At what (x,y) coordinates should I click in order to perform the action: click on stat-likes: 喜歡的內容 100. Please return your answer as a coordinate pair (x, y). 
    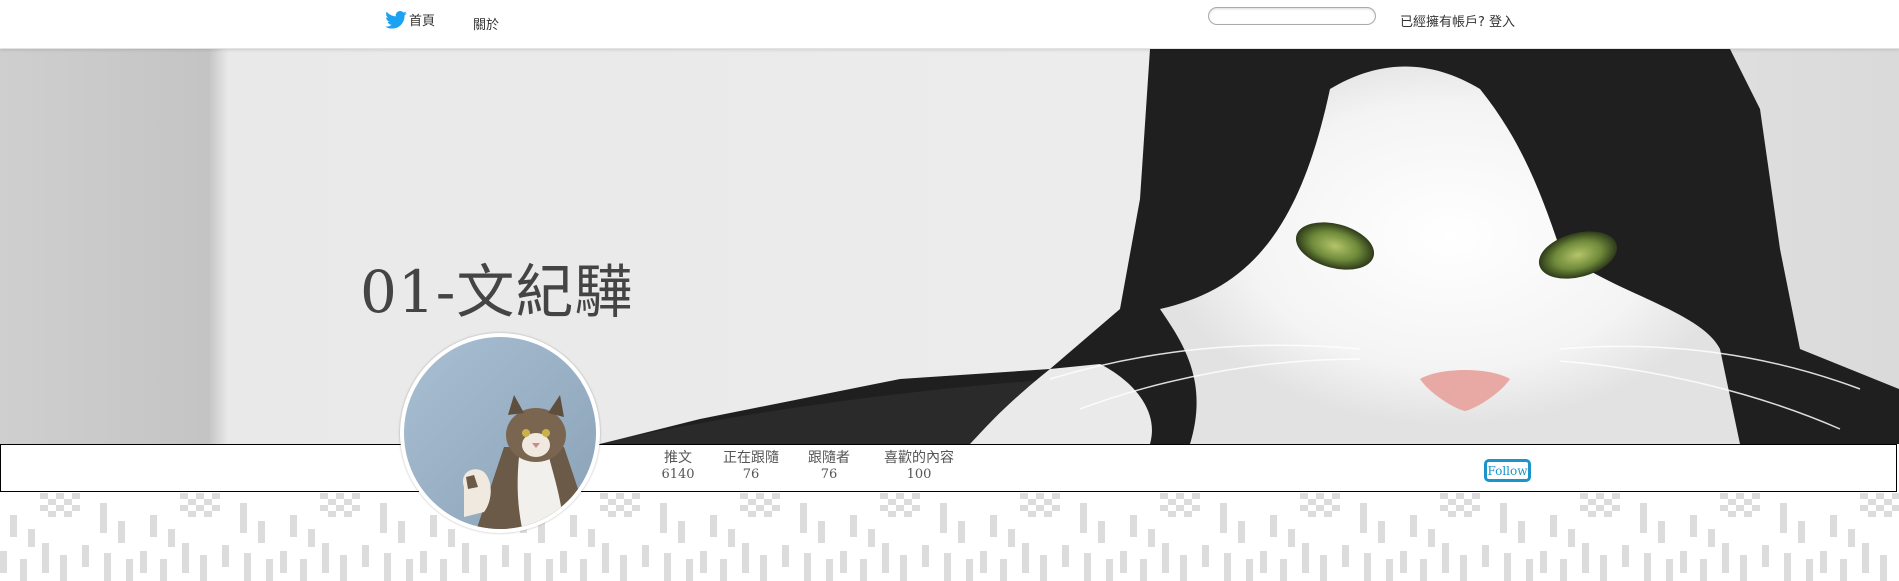
    Looking at the image, I should click on (919, 466).